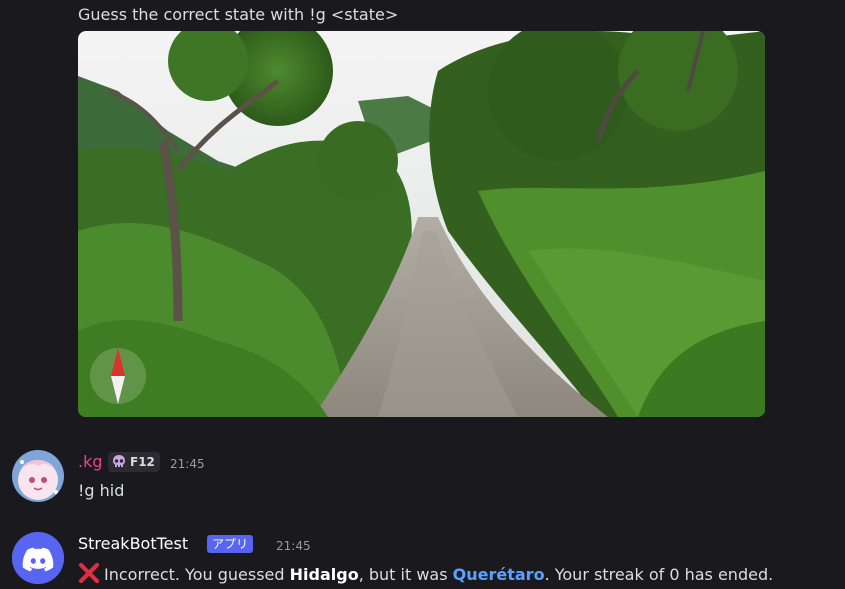 The image size is (845, 589). What do you see at coordinates (238, 14) in the screenshot?
I see `bot-prompt-text: Guess the correct state with !g <state>` at bounding box center [238, 14].